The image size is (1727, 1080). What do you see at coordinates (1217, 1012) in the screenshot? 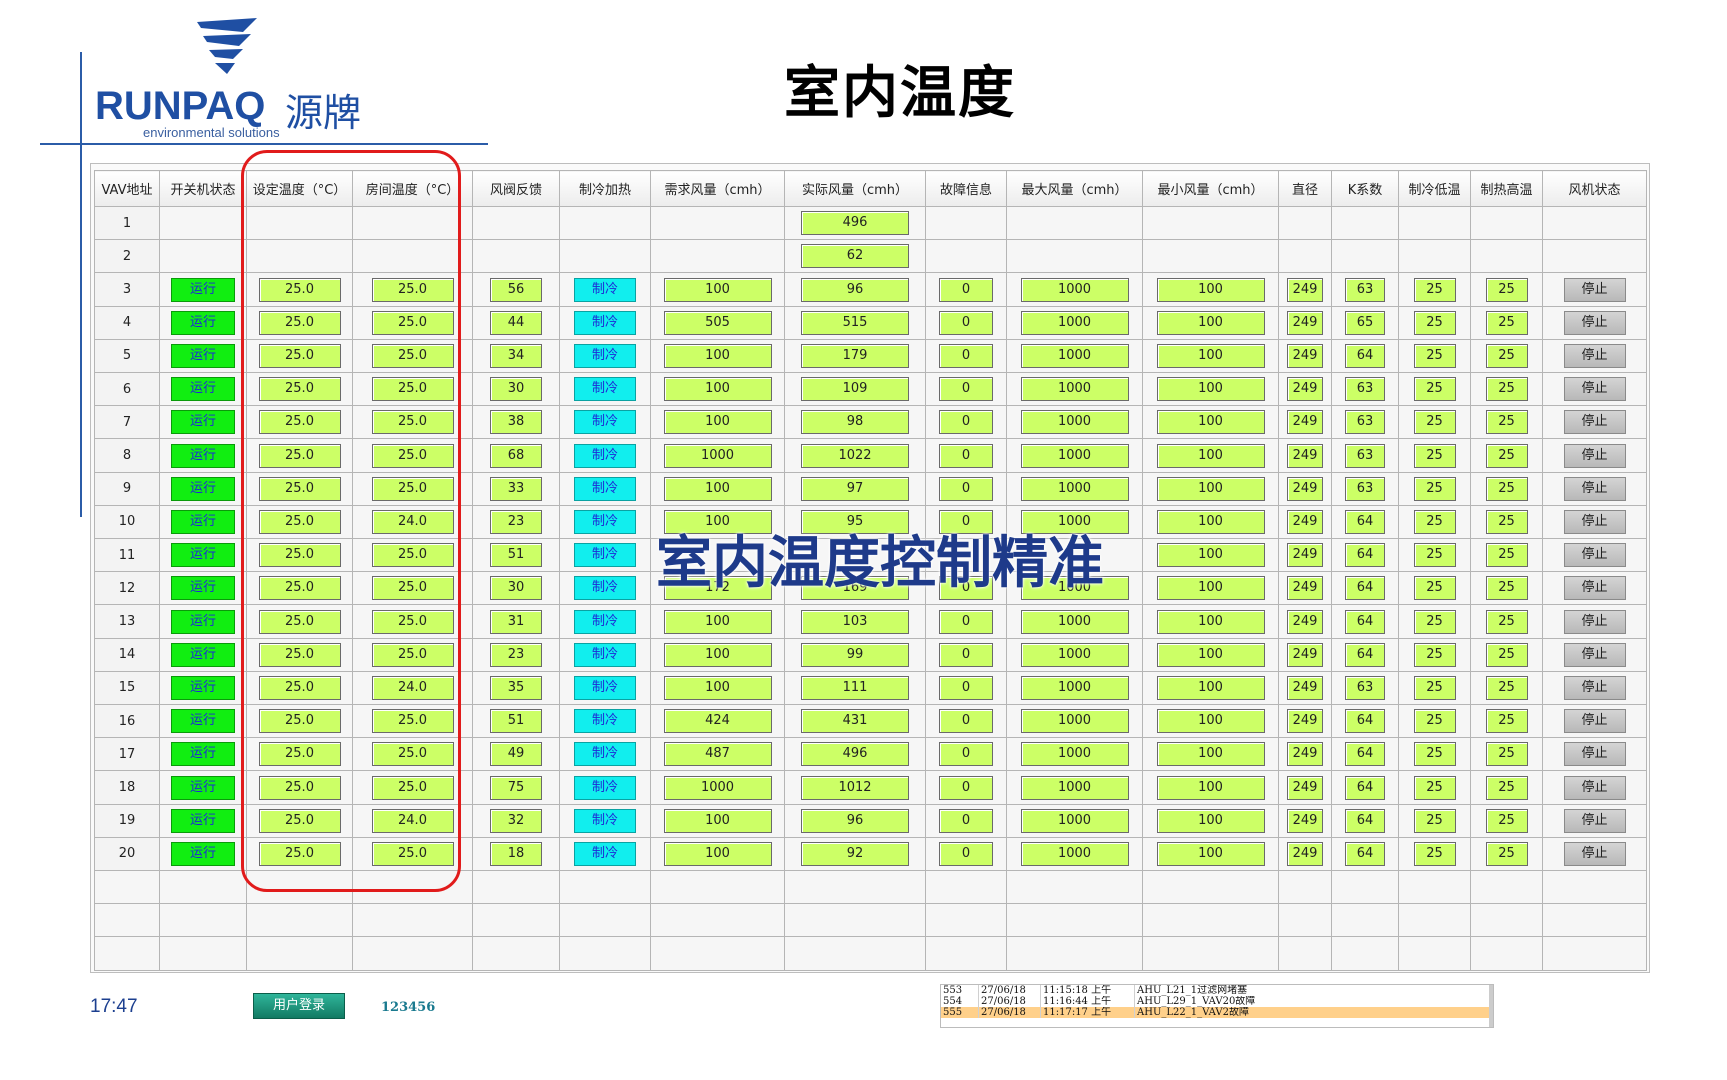
I see `alarm-log-row: 555 27/06/18 11:17:17 上午 AHU_L22_1_VAV2故障` at bounding box center [1217, 1012].